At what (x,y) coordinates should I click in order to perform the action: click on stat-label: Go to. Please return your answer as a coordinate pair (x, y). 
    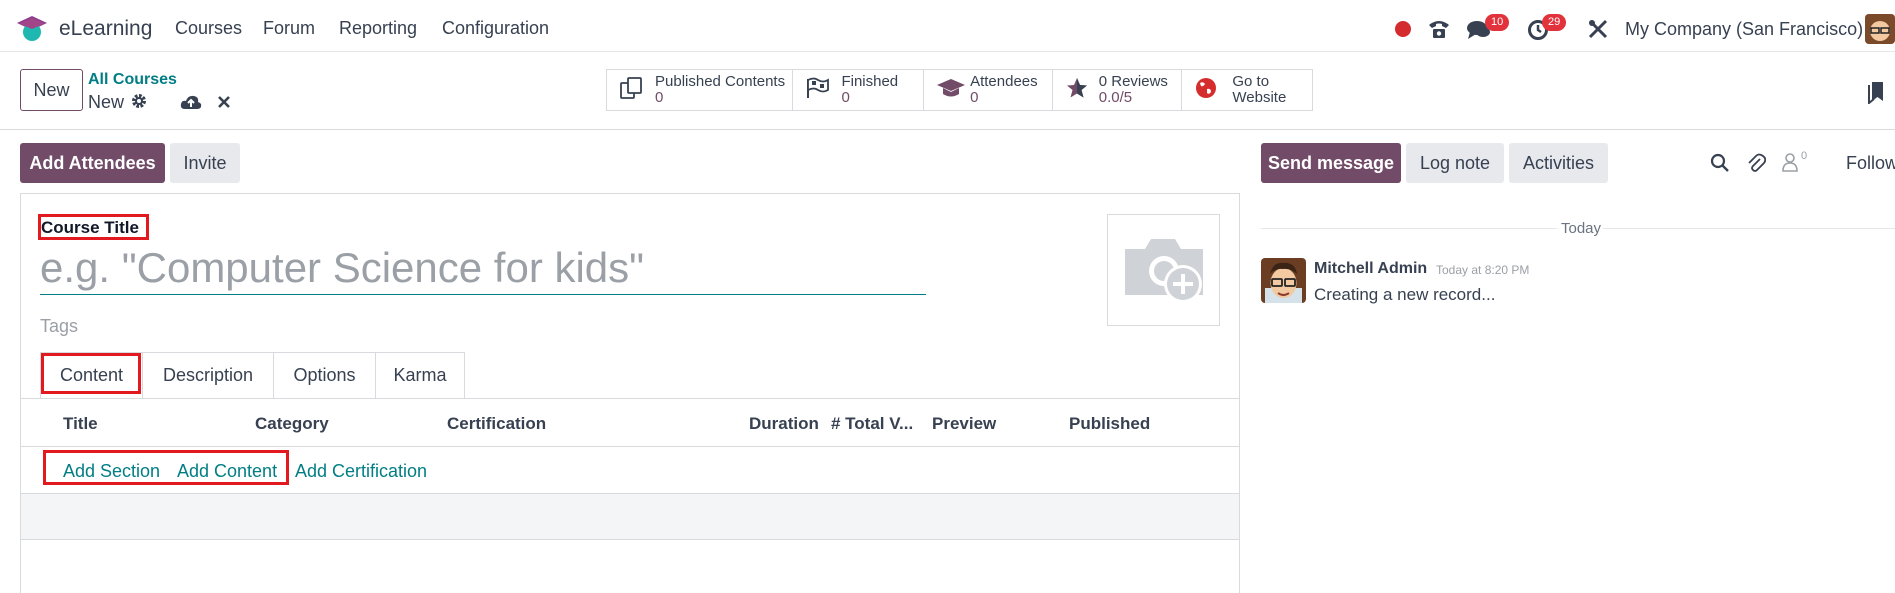
    Looking at the image, I should click on (1251, 81).